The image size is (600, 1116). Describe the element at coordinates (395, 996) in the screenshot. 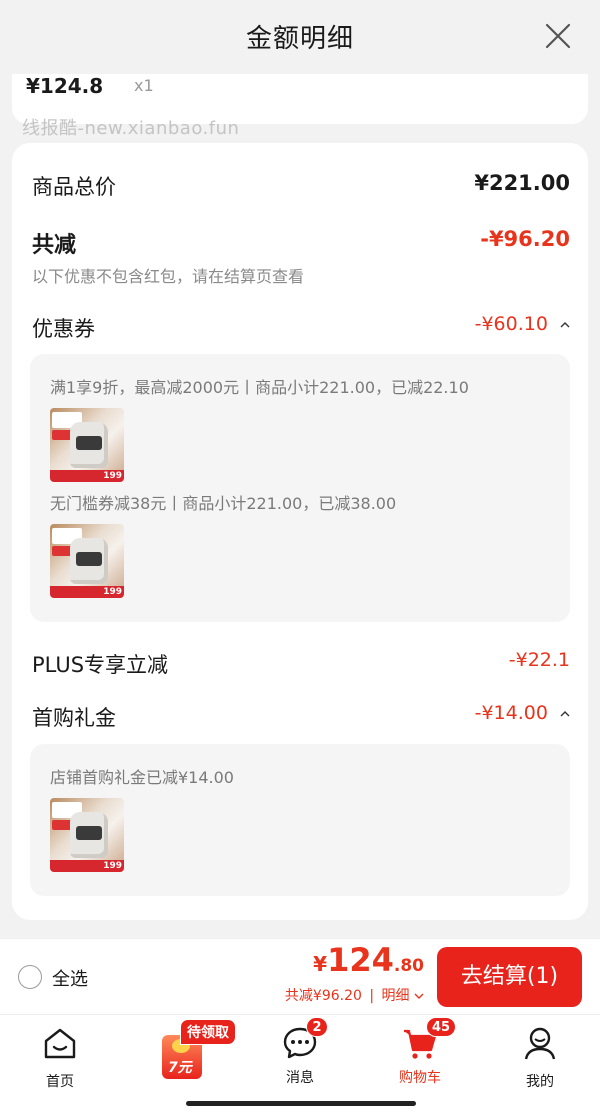

I see `detail-label: 明细` at that location.